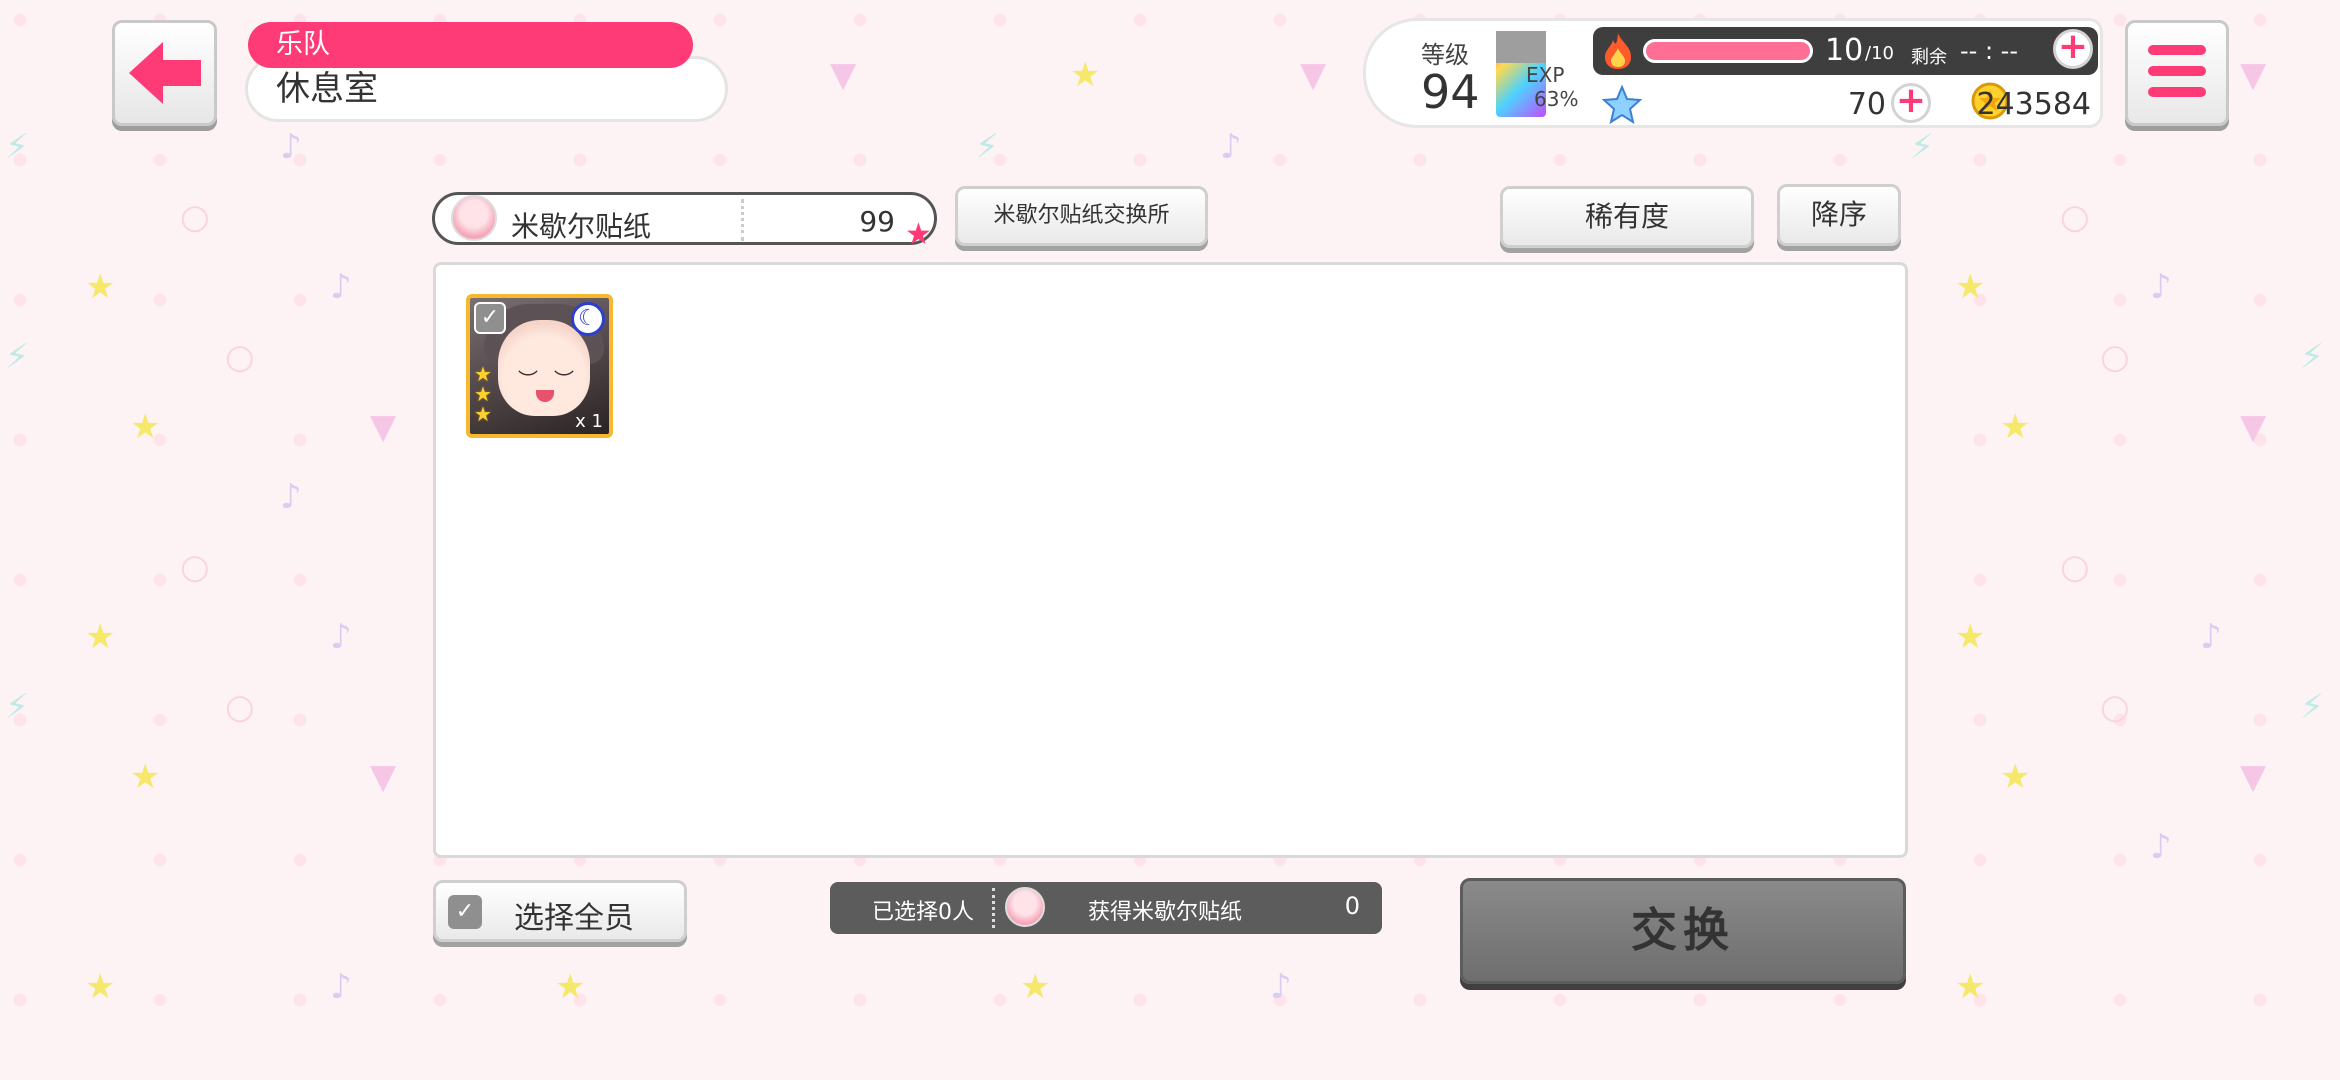 The height and width of the screenshot is (1080, 2340). I want to click on menu-icon, so click(2177, 50).